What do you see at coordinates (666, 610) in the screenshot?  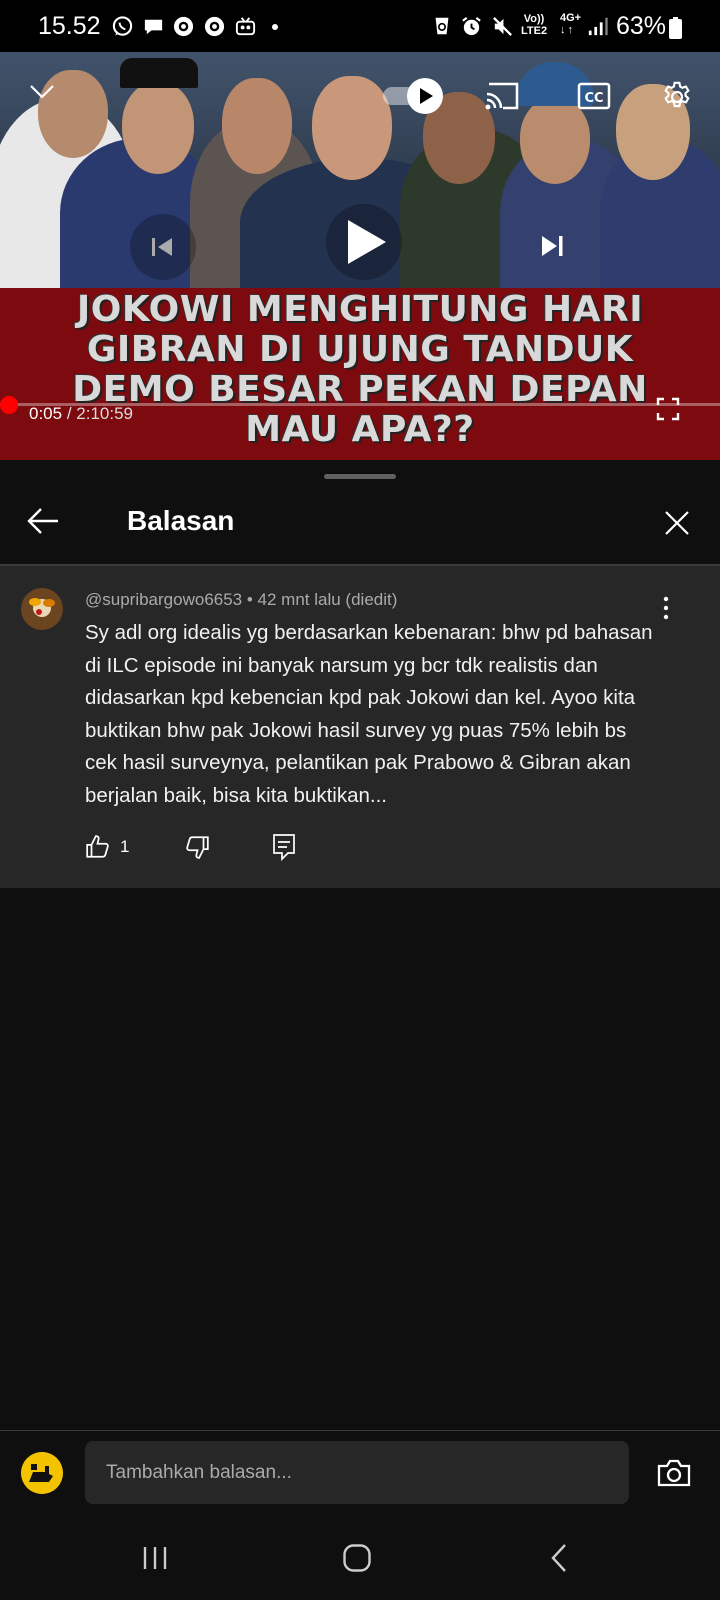 I see `more-vert-icon` at bounding box center [666, 610].